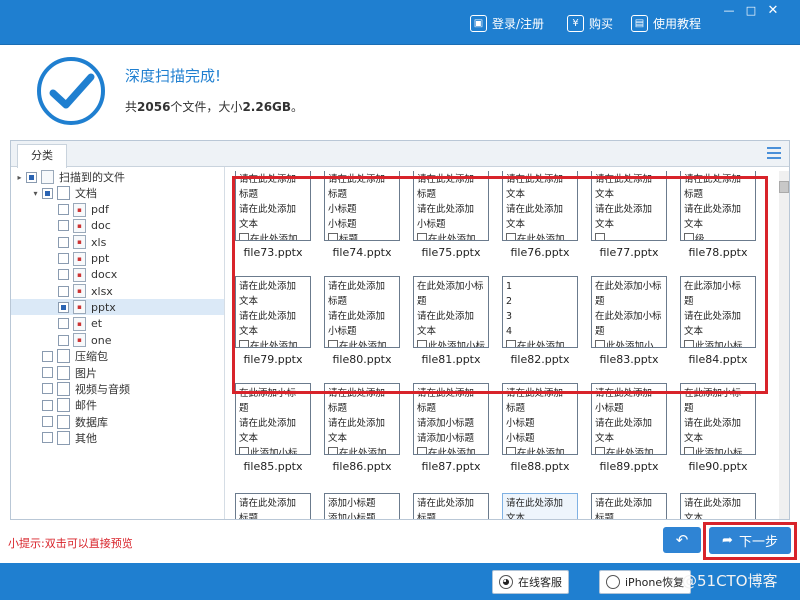 Image resolution: width=800 pixels, height=600 pixels. I want to click on tree-label: xlsx, so click(102, 291).